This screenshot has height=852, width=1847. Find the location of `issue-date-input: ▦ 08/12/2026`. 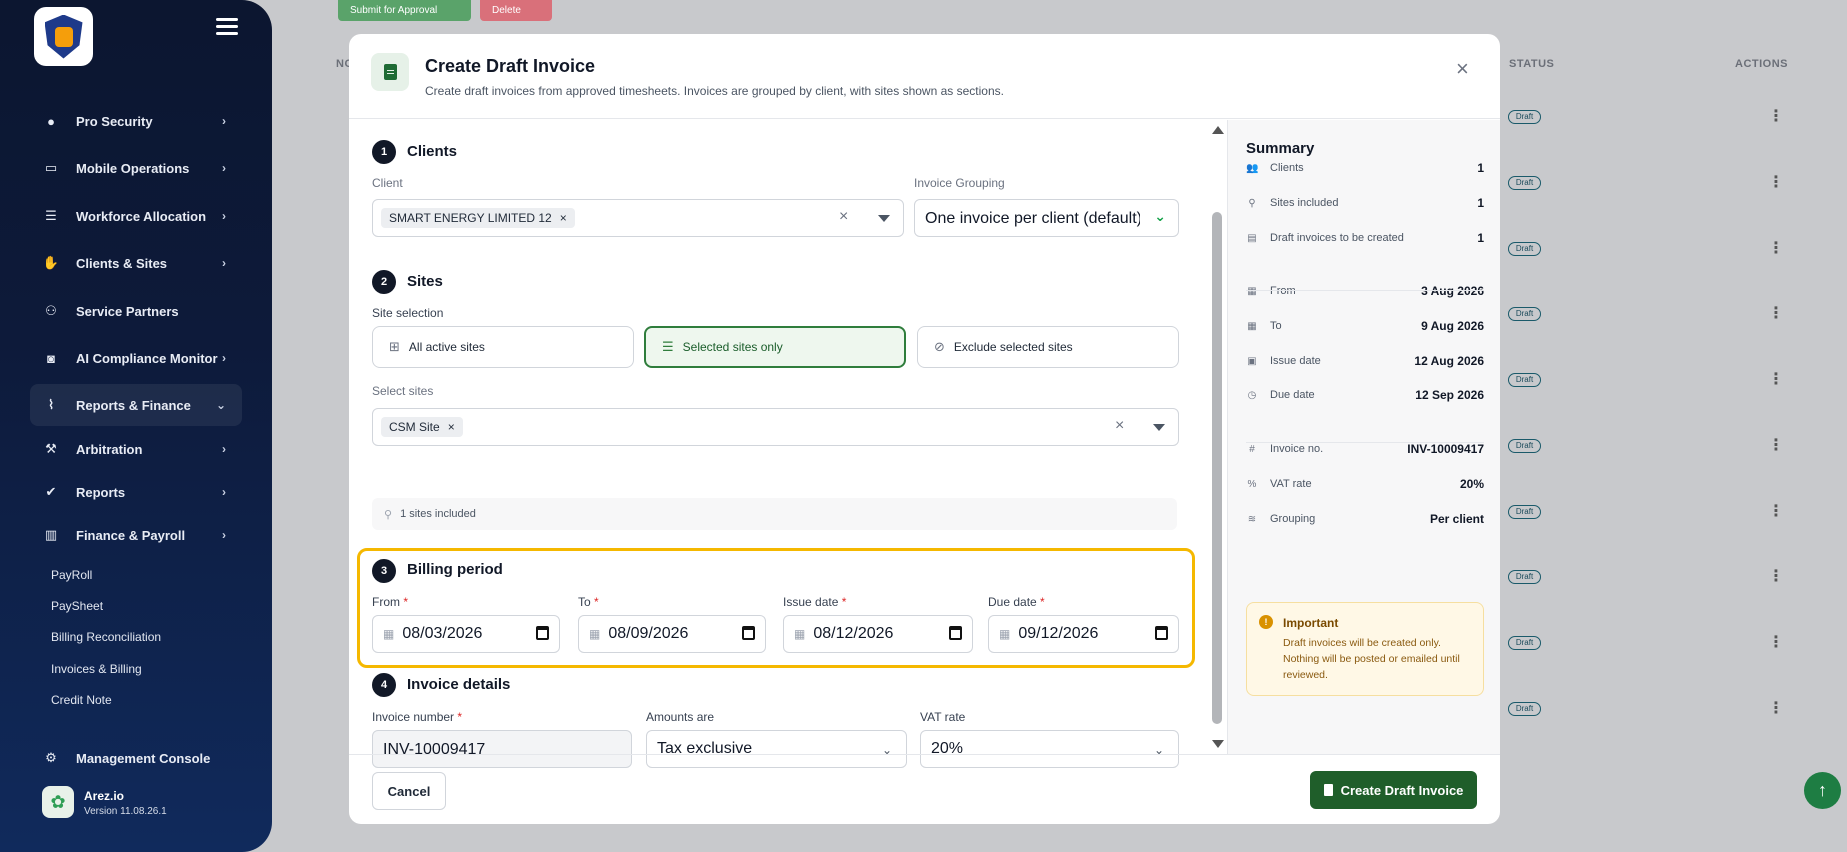

issue-date-input: ▦ 08/12/2026 is located at coordinates (878, 634).